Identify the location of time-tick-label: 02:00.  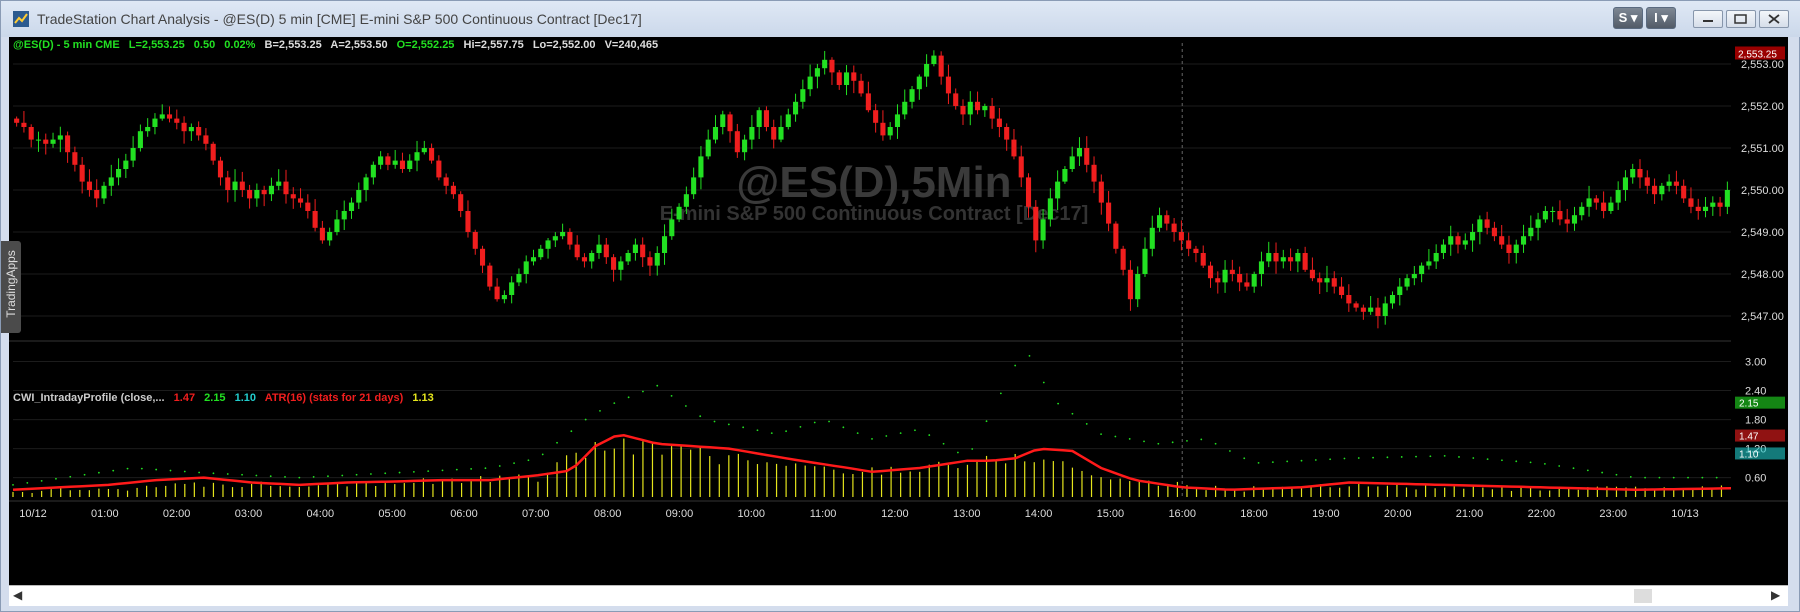
(177, 514).